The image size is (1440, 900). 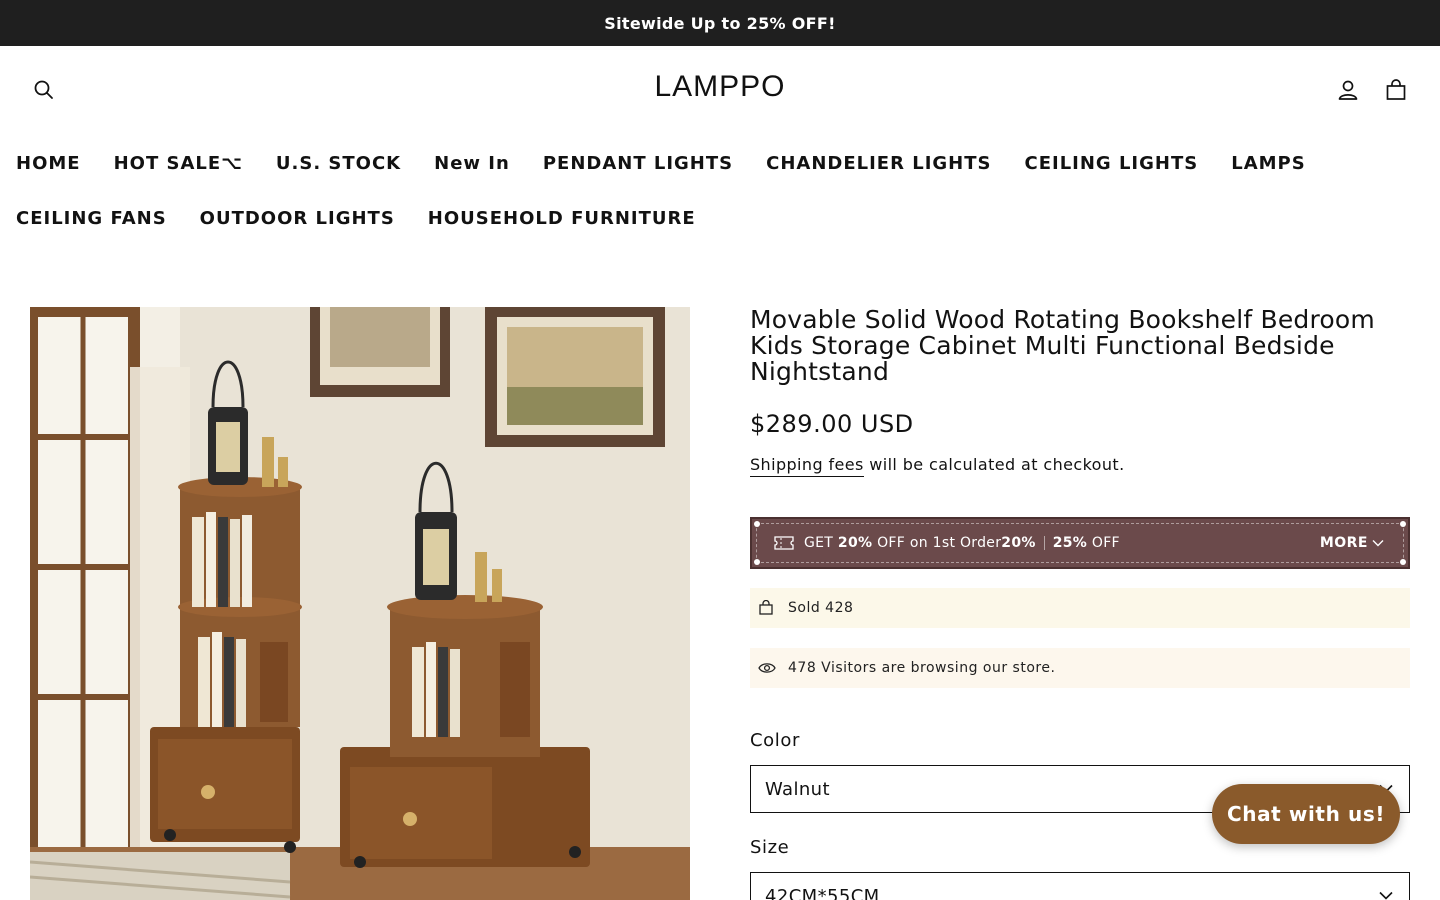 What do you see at coordinates (1080, 668) in the screenshot?
I see `visitors-badge: 478 Visitors are browsing our store.` at bounding box center [1080, 668].